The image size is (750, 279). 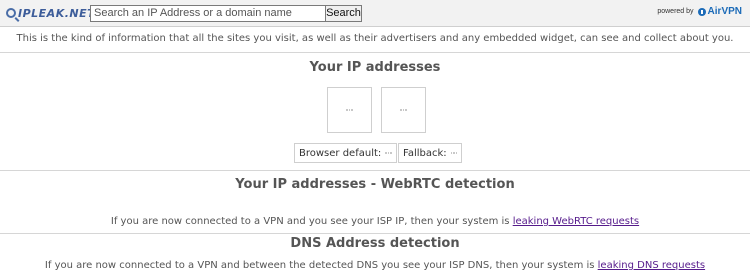 I want to click on browser-default-chip: Browser default:, so click(x=345, y=153).